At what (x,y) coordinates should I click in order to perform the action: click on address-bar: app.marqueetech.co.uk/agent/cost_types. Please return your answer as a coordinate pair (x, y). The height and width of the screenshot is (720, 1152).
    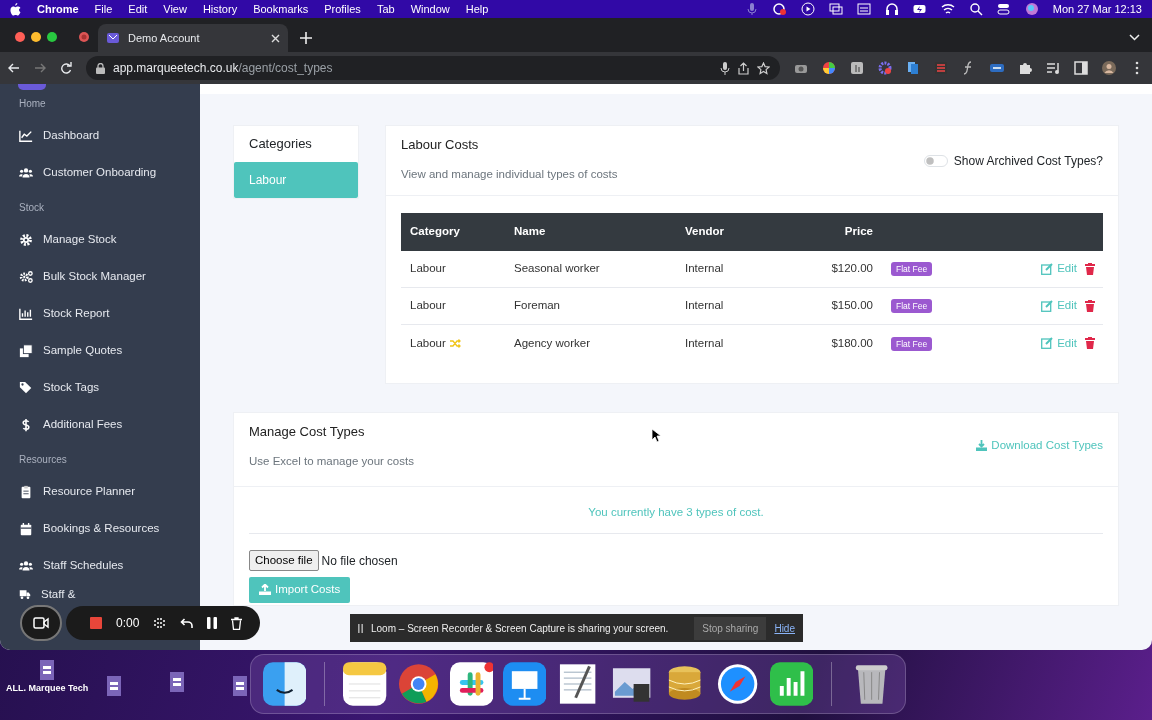
    Looking at the image, I should click on (433, 68).